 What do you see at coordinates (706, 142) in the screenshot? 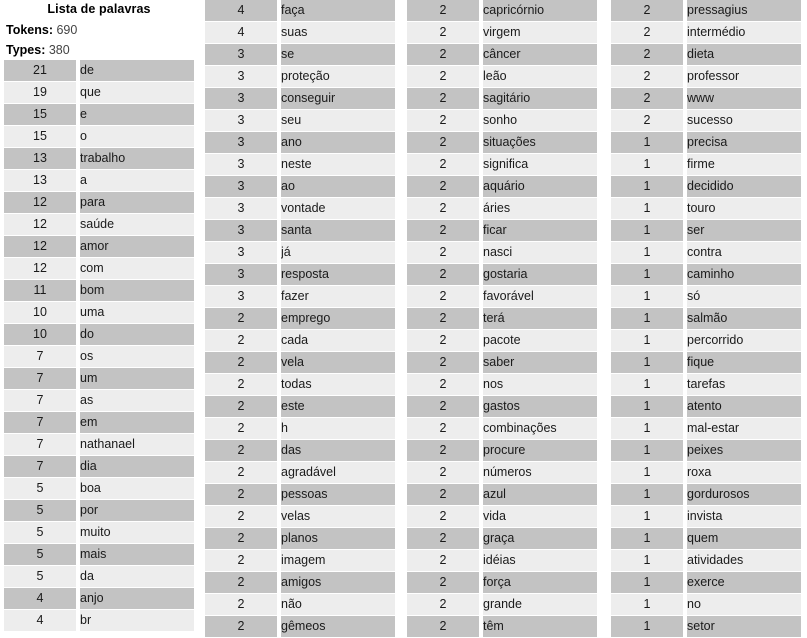
I see `table-row: 1 precisa` at bounding box center [706, 142].